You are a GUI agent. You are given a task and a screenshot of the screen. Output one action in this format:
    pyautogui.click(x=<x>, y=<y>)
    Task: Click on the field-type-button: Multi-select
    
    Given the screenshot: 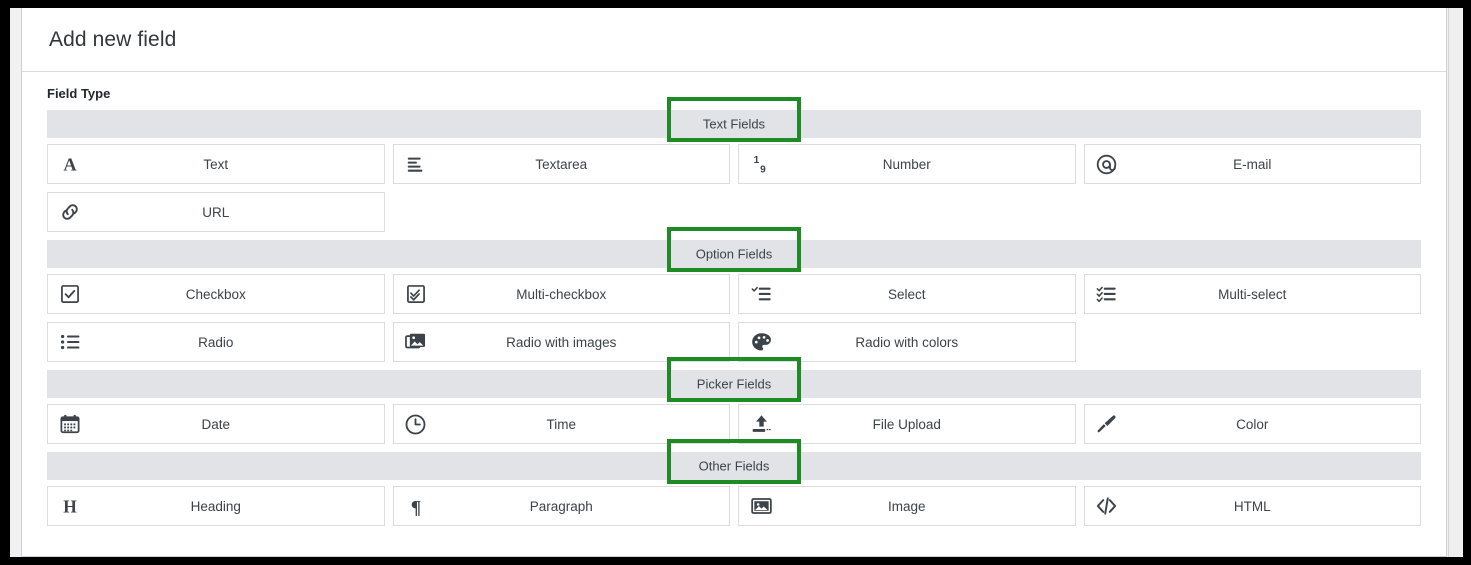 What is the action you would take?
    pyautogui.click(x=1252, y=294)
    